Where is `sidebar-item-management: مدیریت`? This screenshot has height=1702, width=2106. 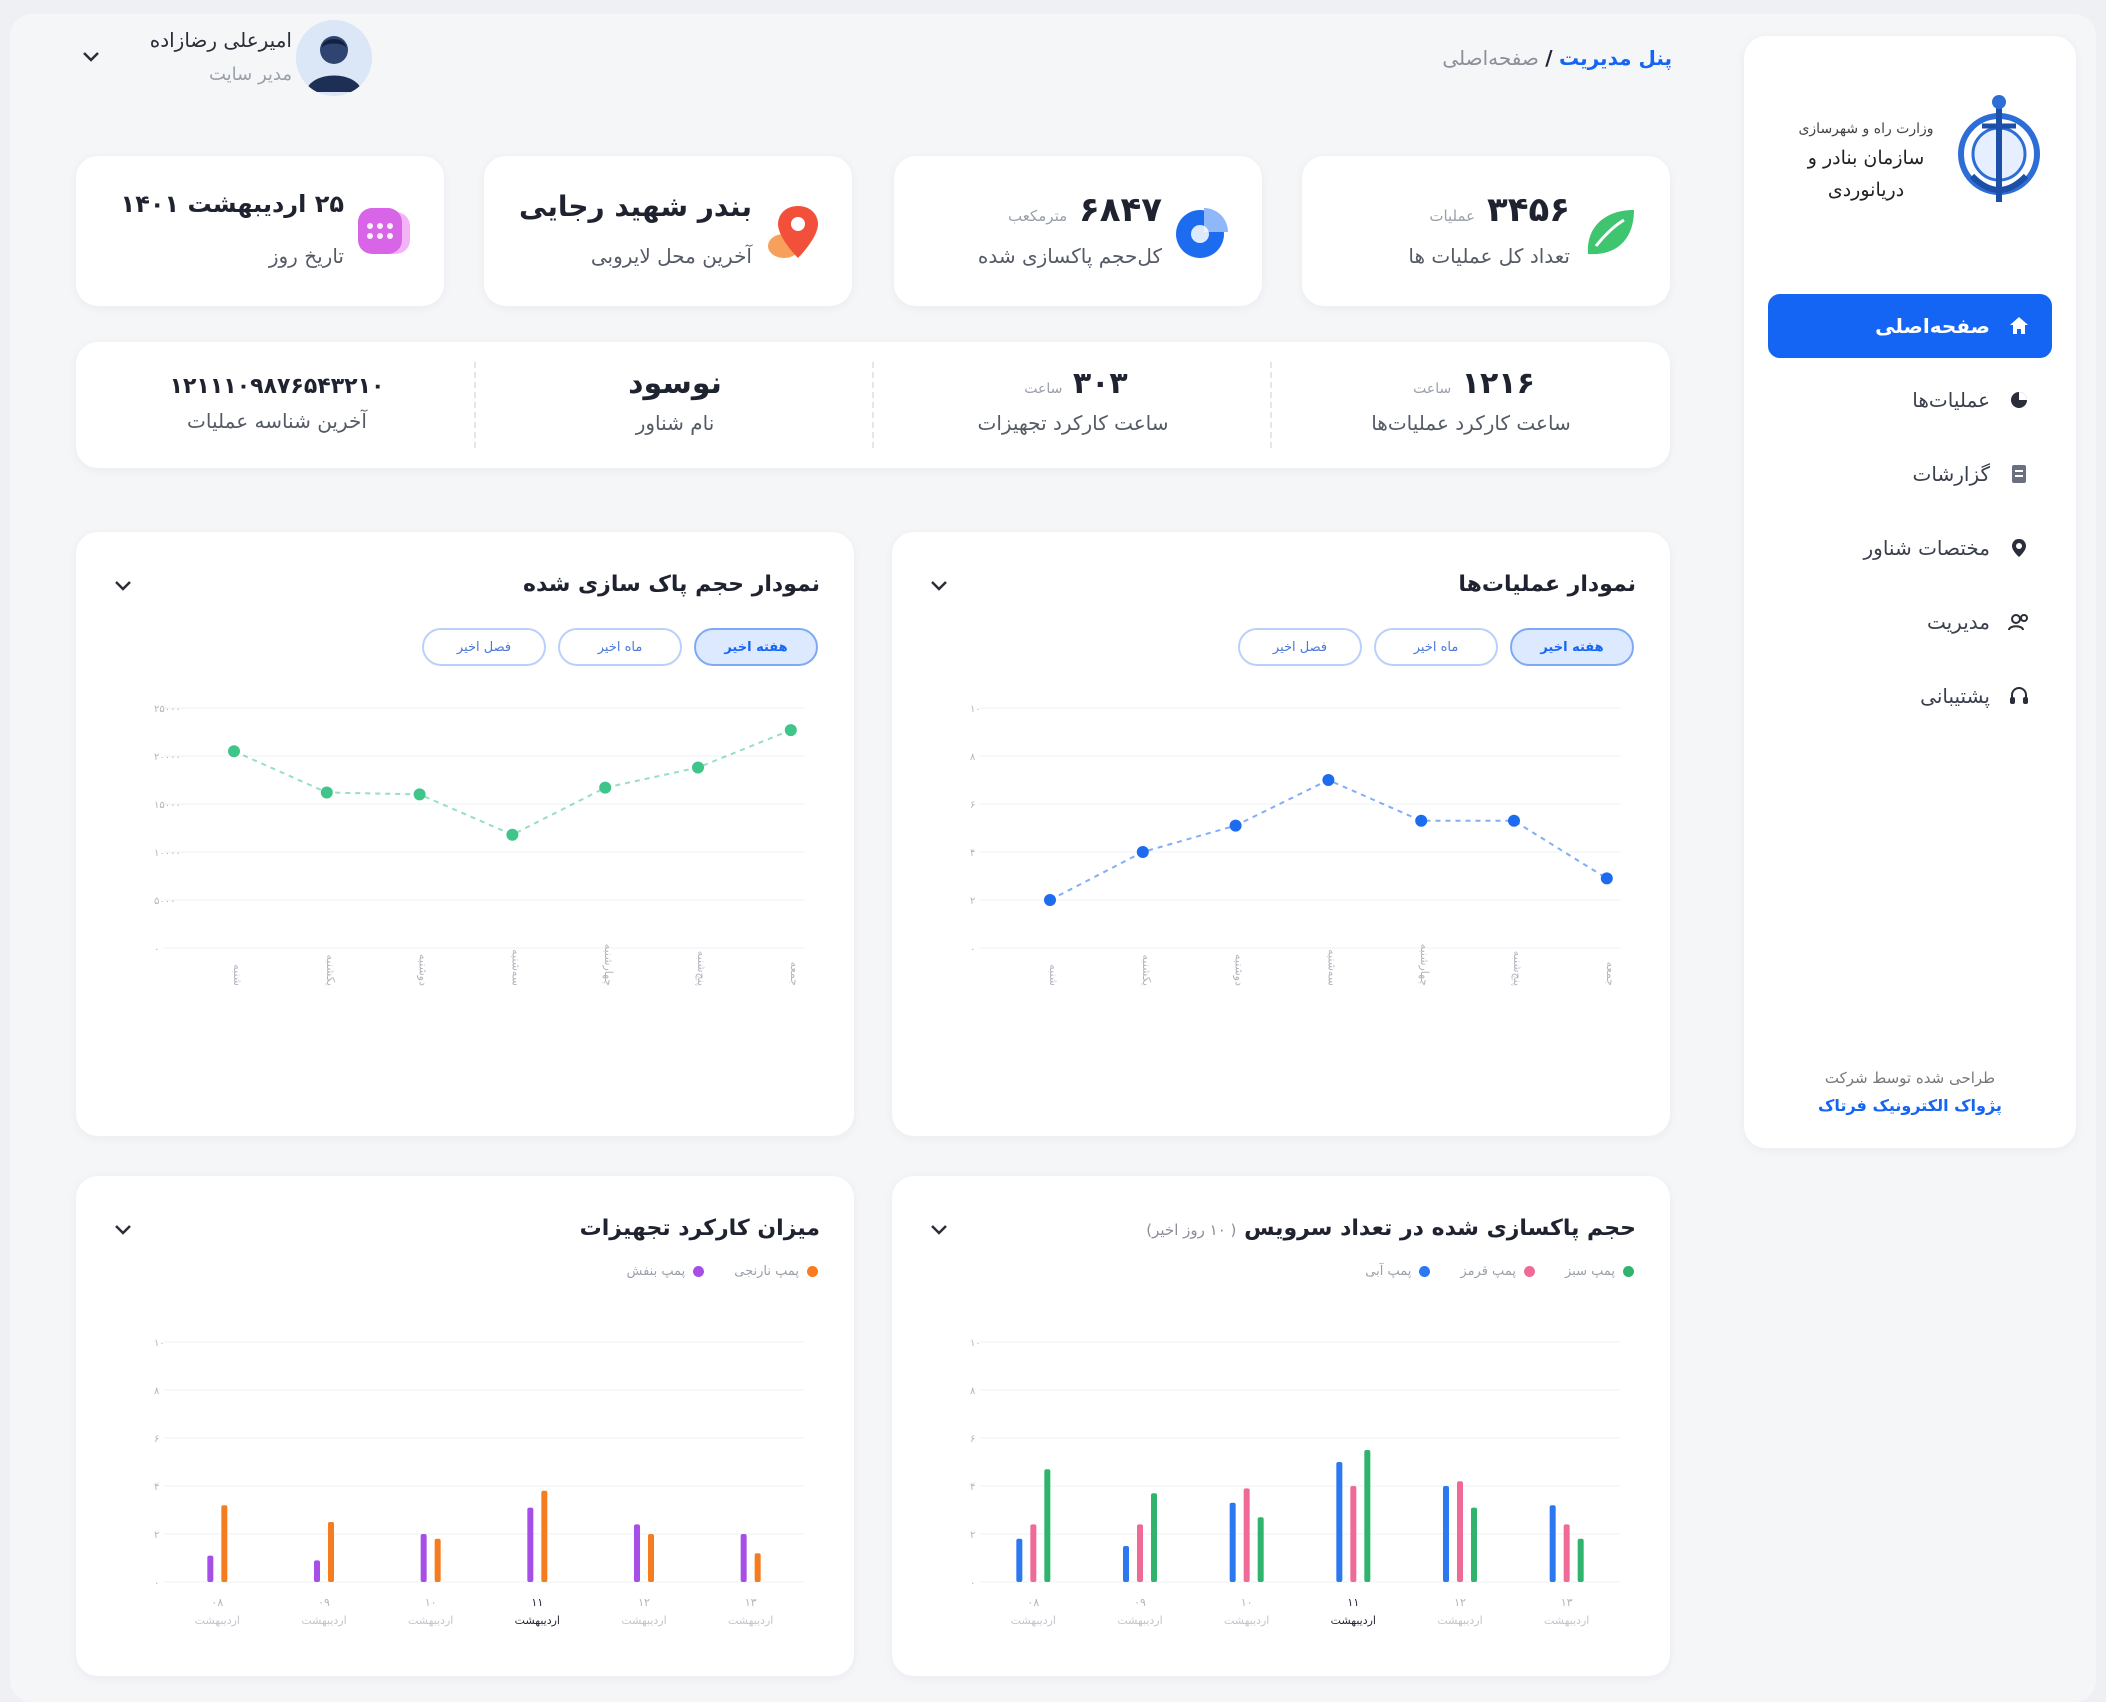
sidebar-item-management: مدیریت is located at coordinates (1910, 622).